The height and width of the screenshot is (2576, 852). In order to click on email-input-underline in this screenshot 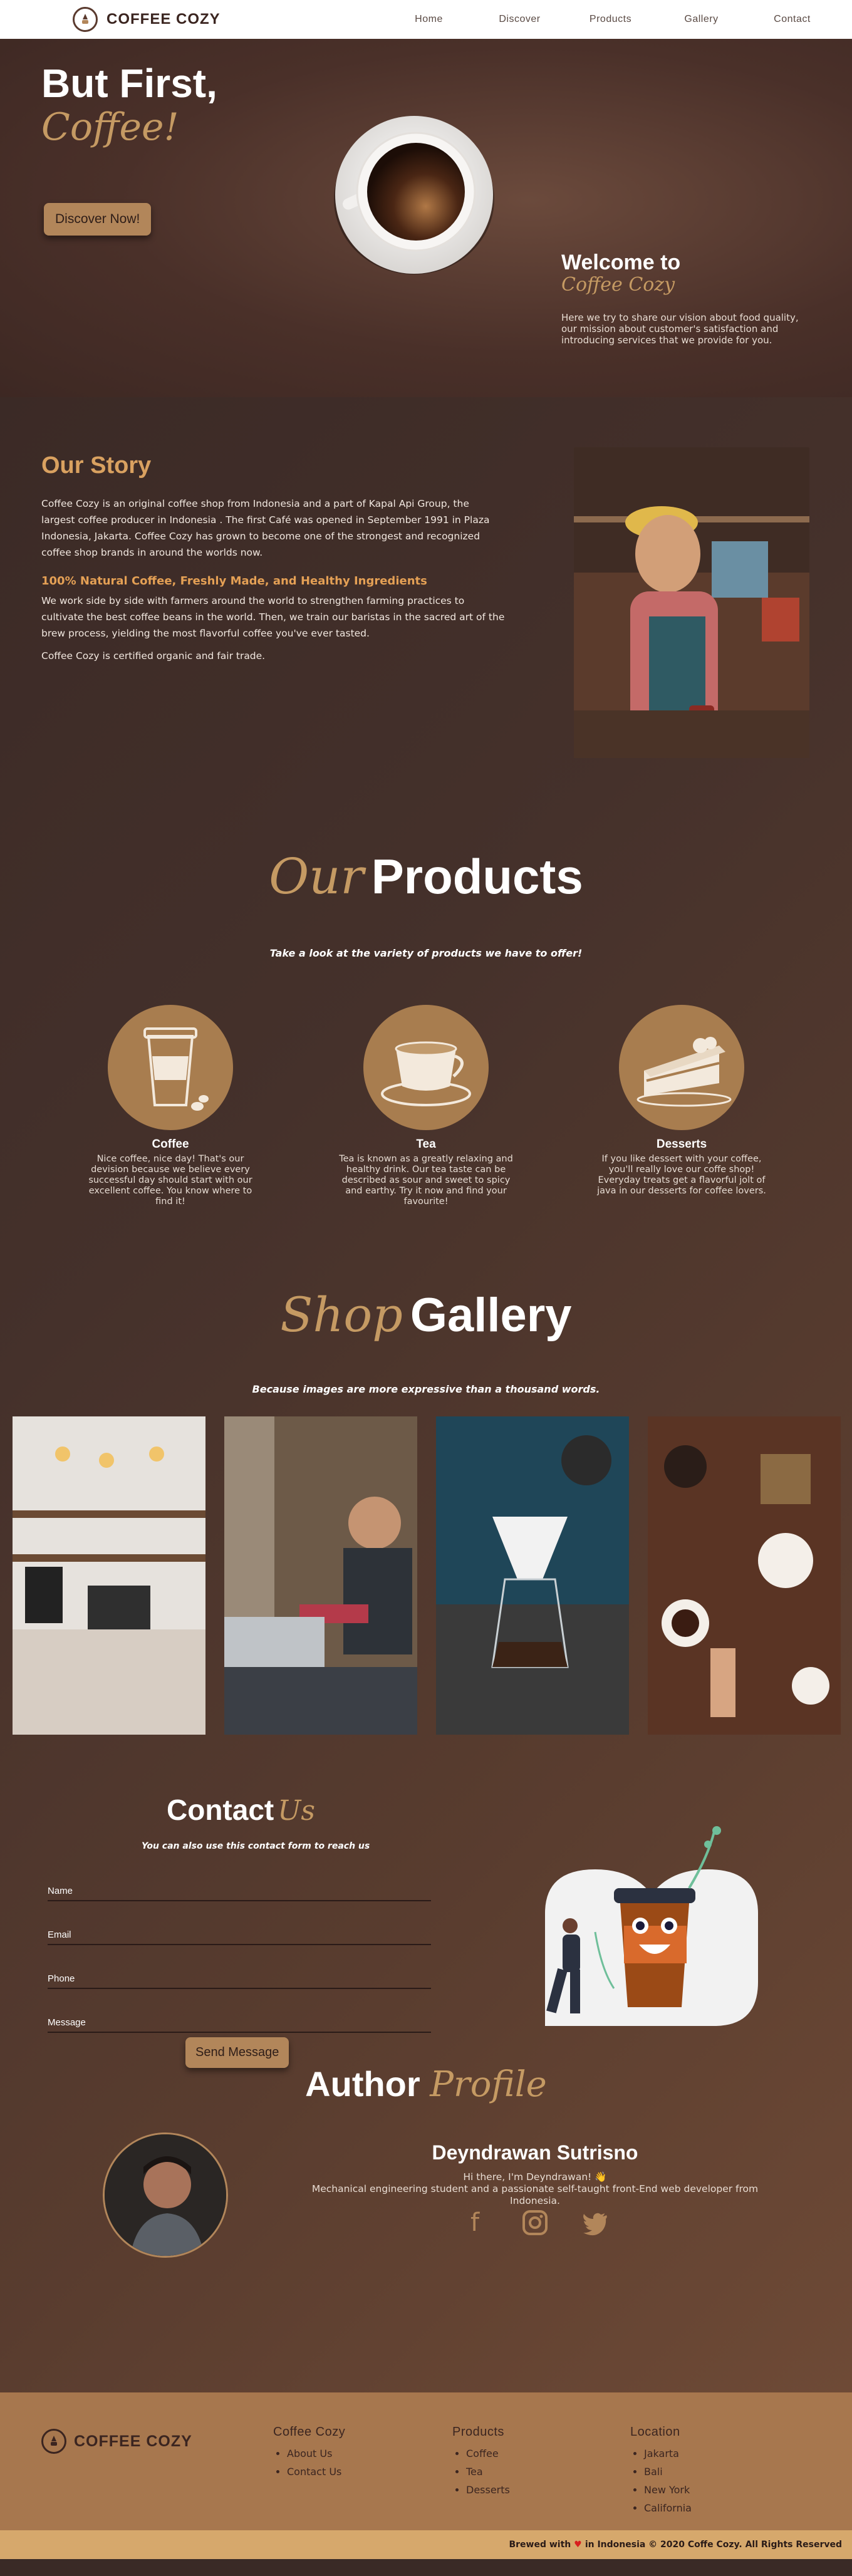, I will do `click(239, 1944)`.